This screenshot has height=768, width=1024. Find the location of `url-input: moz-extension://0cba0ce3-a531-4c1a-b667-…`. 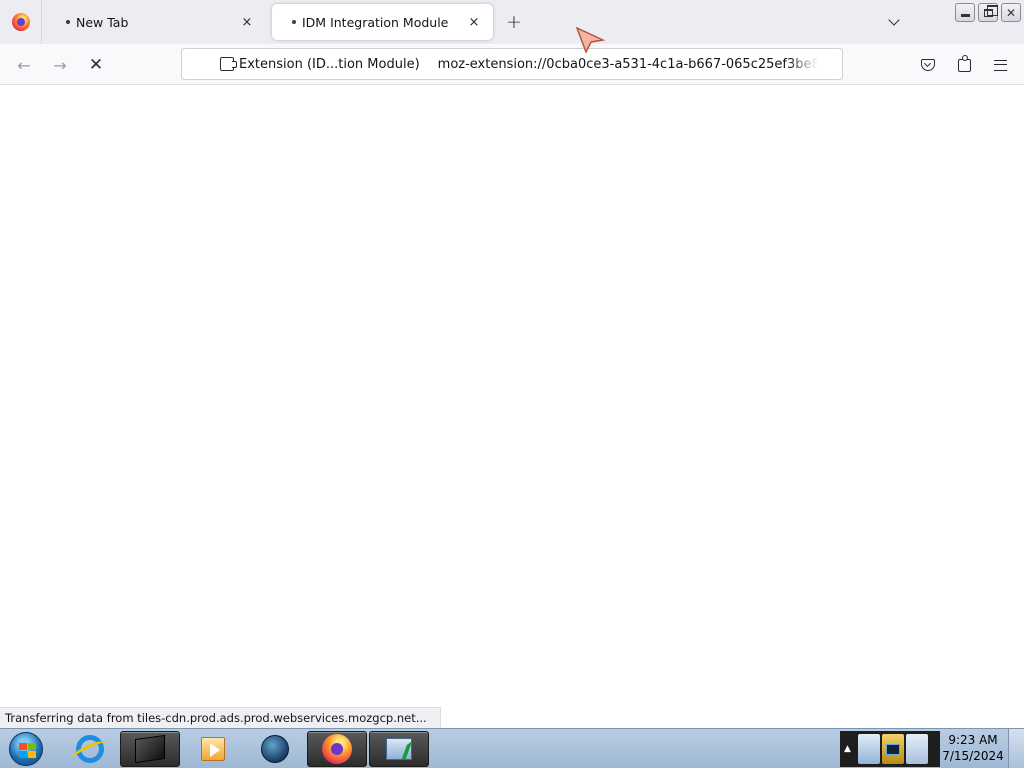

url-input: moz-extension://0cba0ce3-a531-4c1a-b667-… is located at coordinates (628, 64).